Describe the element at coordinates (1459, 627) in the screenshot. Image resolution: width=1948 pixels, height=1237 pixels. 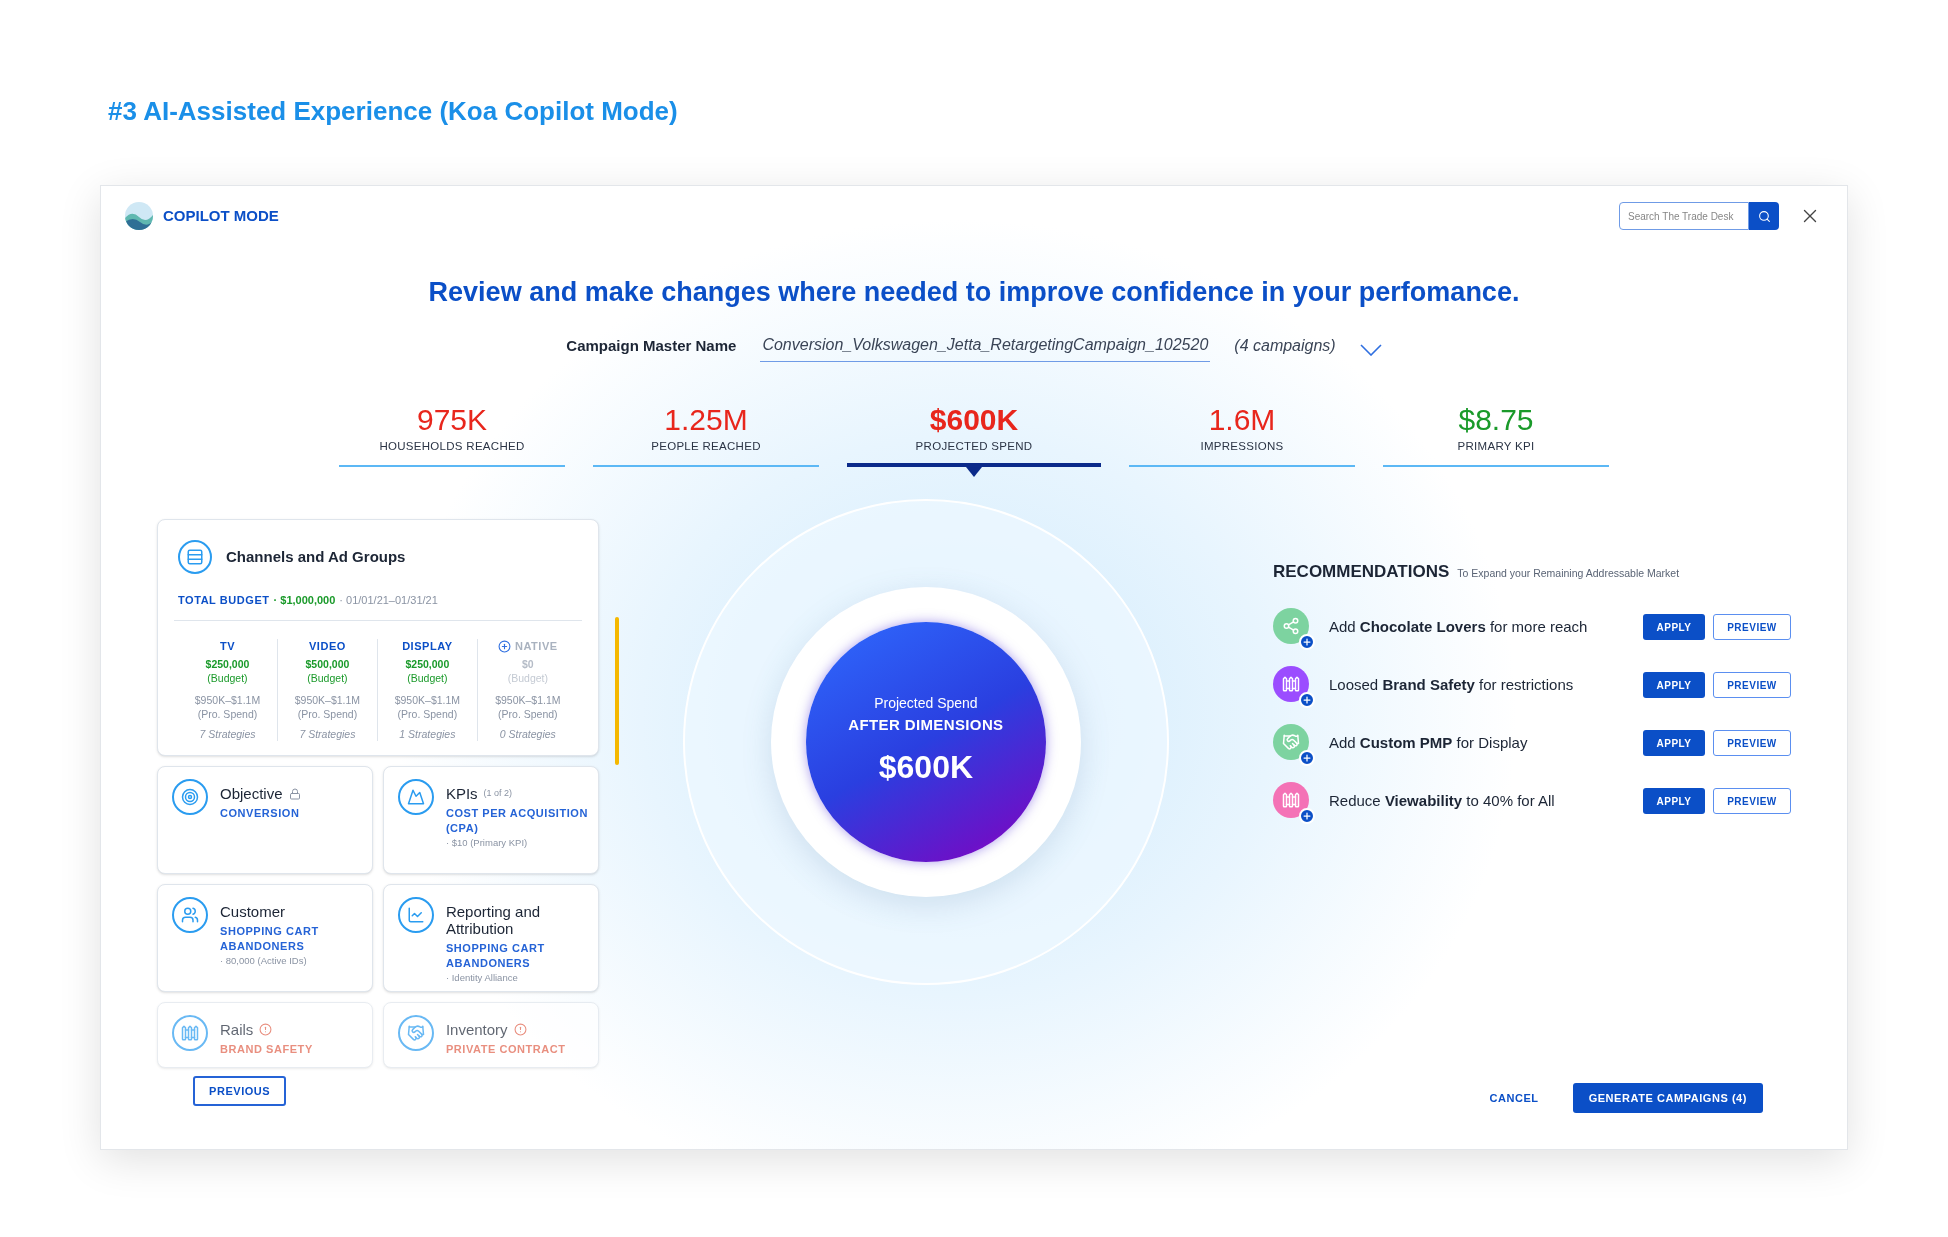
I see `recommendation-text: Add Chocolate Lovers for more reach` at that location.